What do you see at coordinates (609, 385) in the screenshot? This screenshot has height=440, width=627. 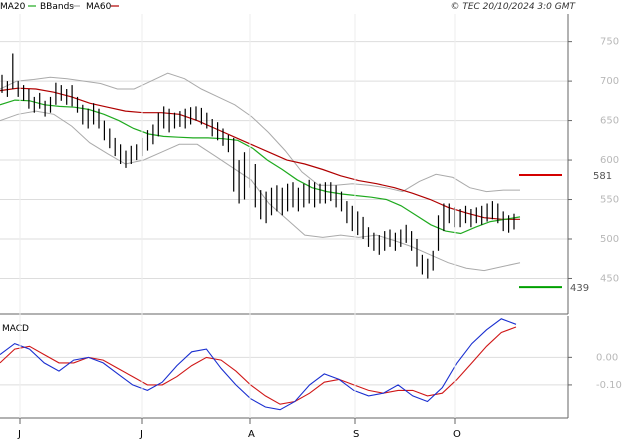 I see `macd-tick-label: -0.10` at bounding box center [609, 385].